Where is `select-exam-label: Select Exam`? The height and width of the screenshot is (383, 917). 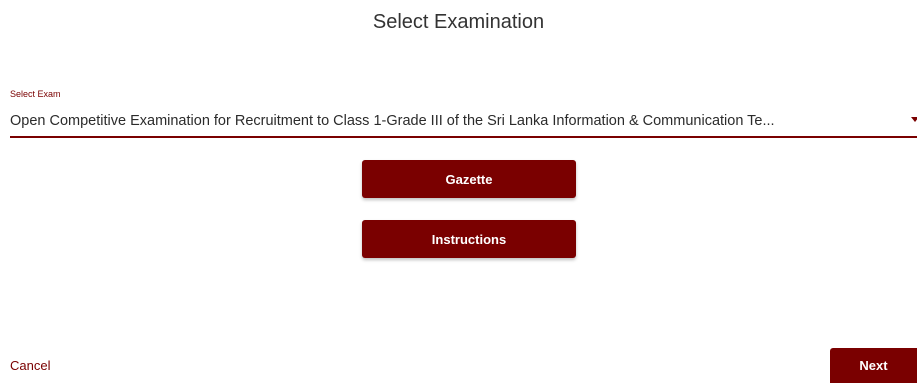 select-exam-label: Select Exam is located at coordinates (35, 94).